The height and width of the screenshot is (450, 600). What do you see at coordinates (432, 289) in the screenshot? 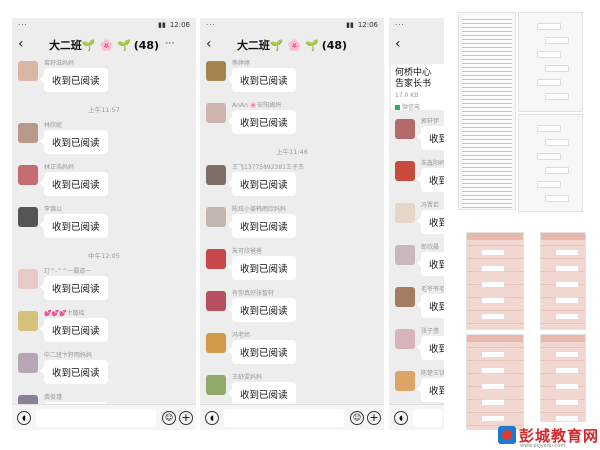
I see `sender-nickname: 毛爷爷毛` at bounding box center [432, 289].